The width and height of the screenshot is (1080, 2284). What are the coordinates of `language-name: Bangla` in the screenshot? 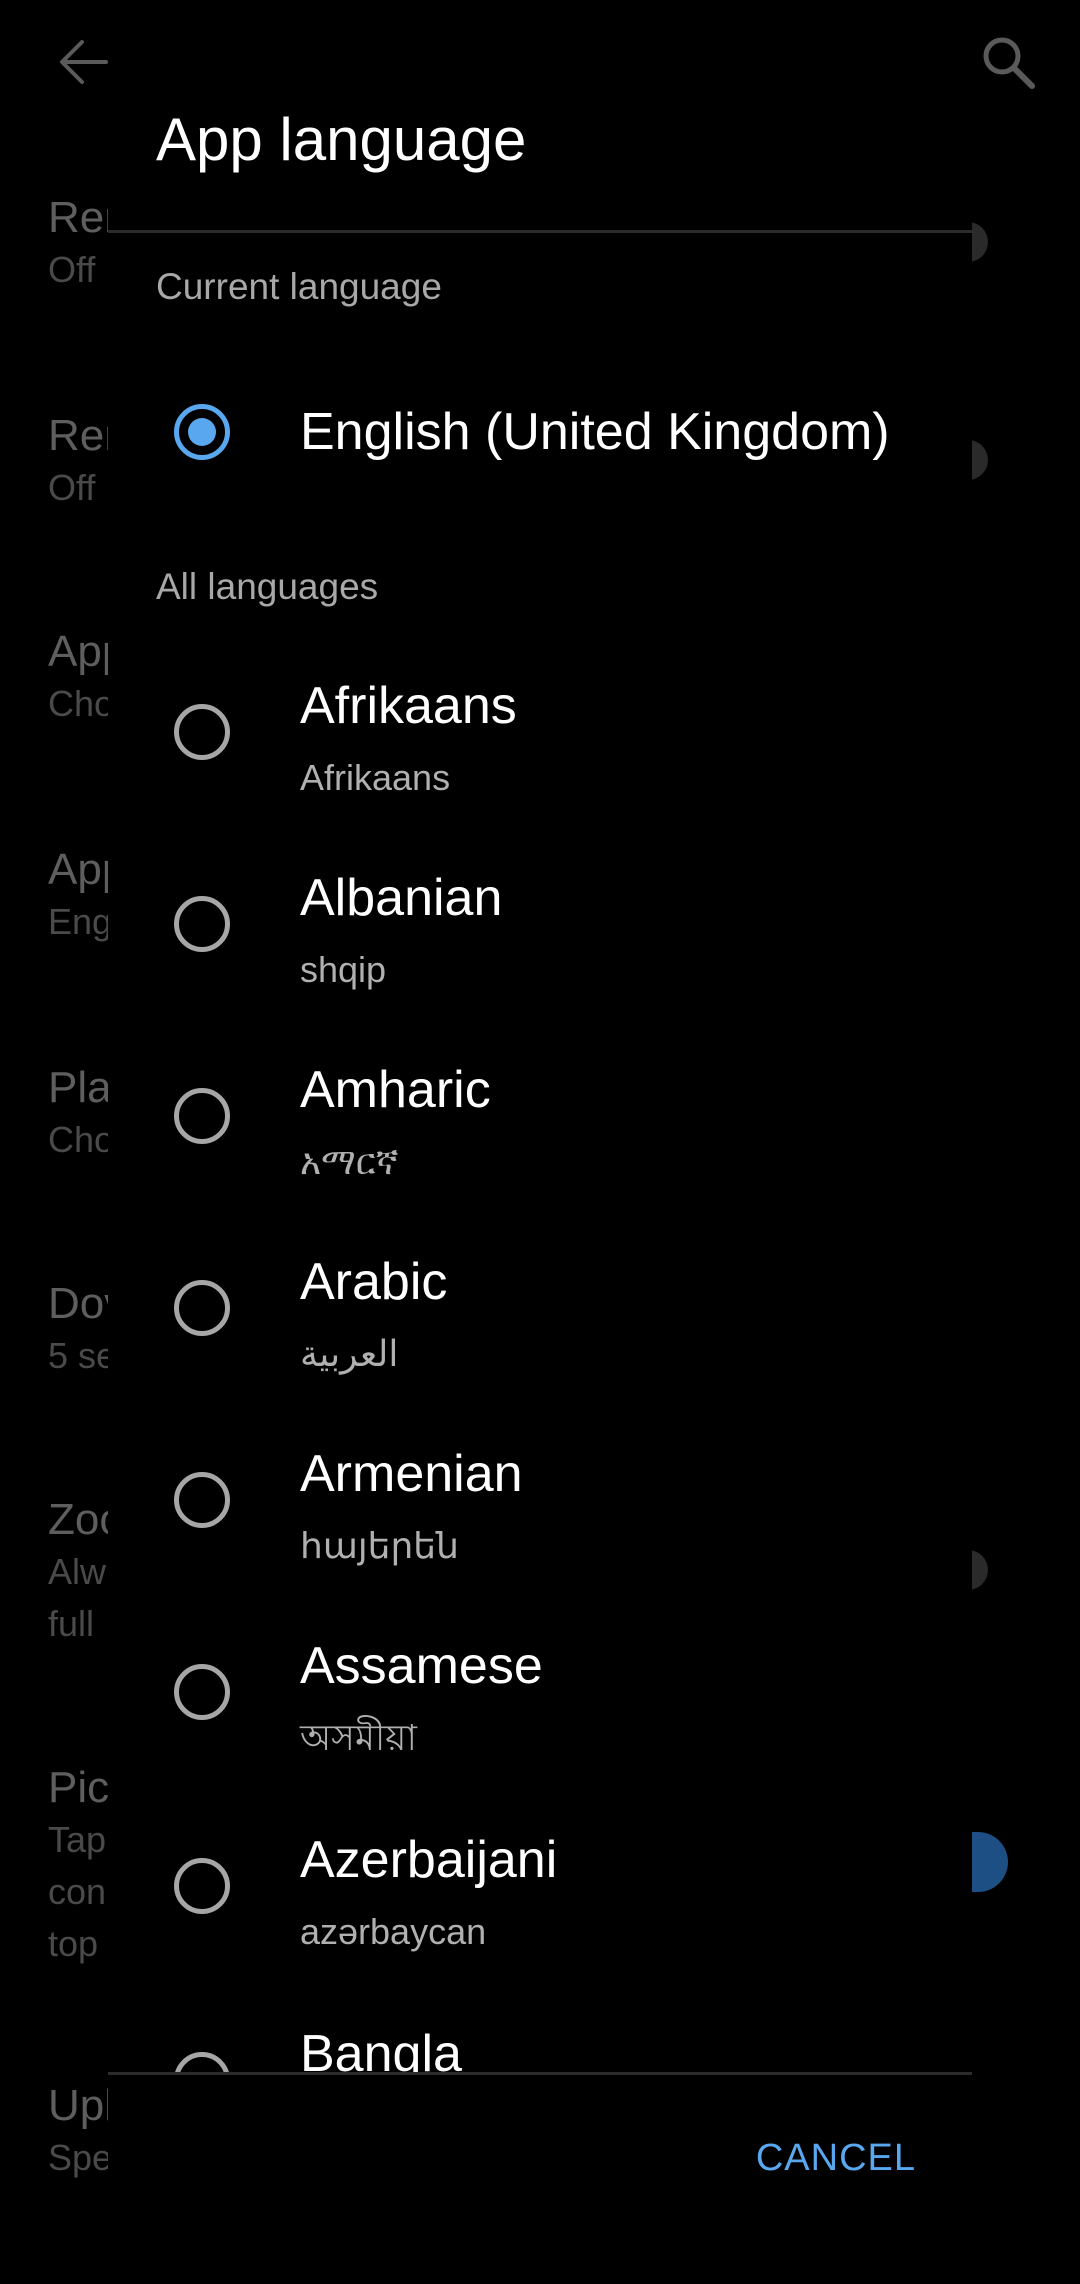 It's located at (381, 2048).